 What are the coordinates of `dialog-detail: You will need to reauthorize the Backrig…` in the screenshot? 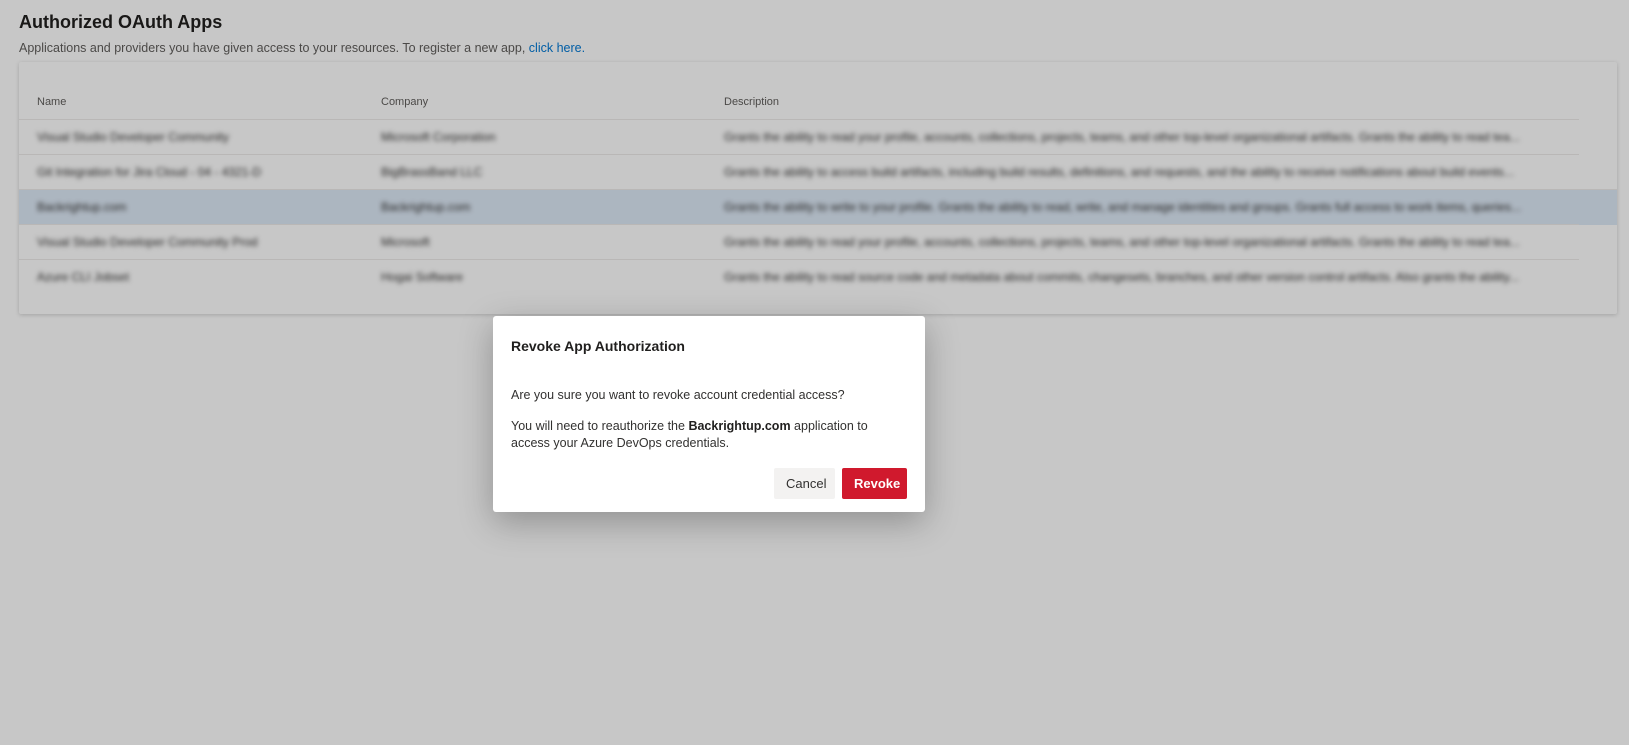 It's located at (709, 435).